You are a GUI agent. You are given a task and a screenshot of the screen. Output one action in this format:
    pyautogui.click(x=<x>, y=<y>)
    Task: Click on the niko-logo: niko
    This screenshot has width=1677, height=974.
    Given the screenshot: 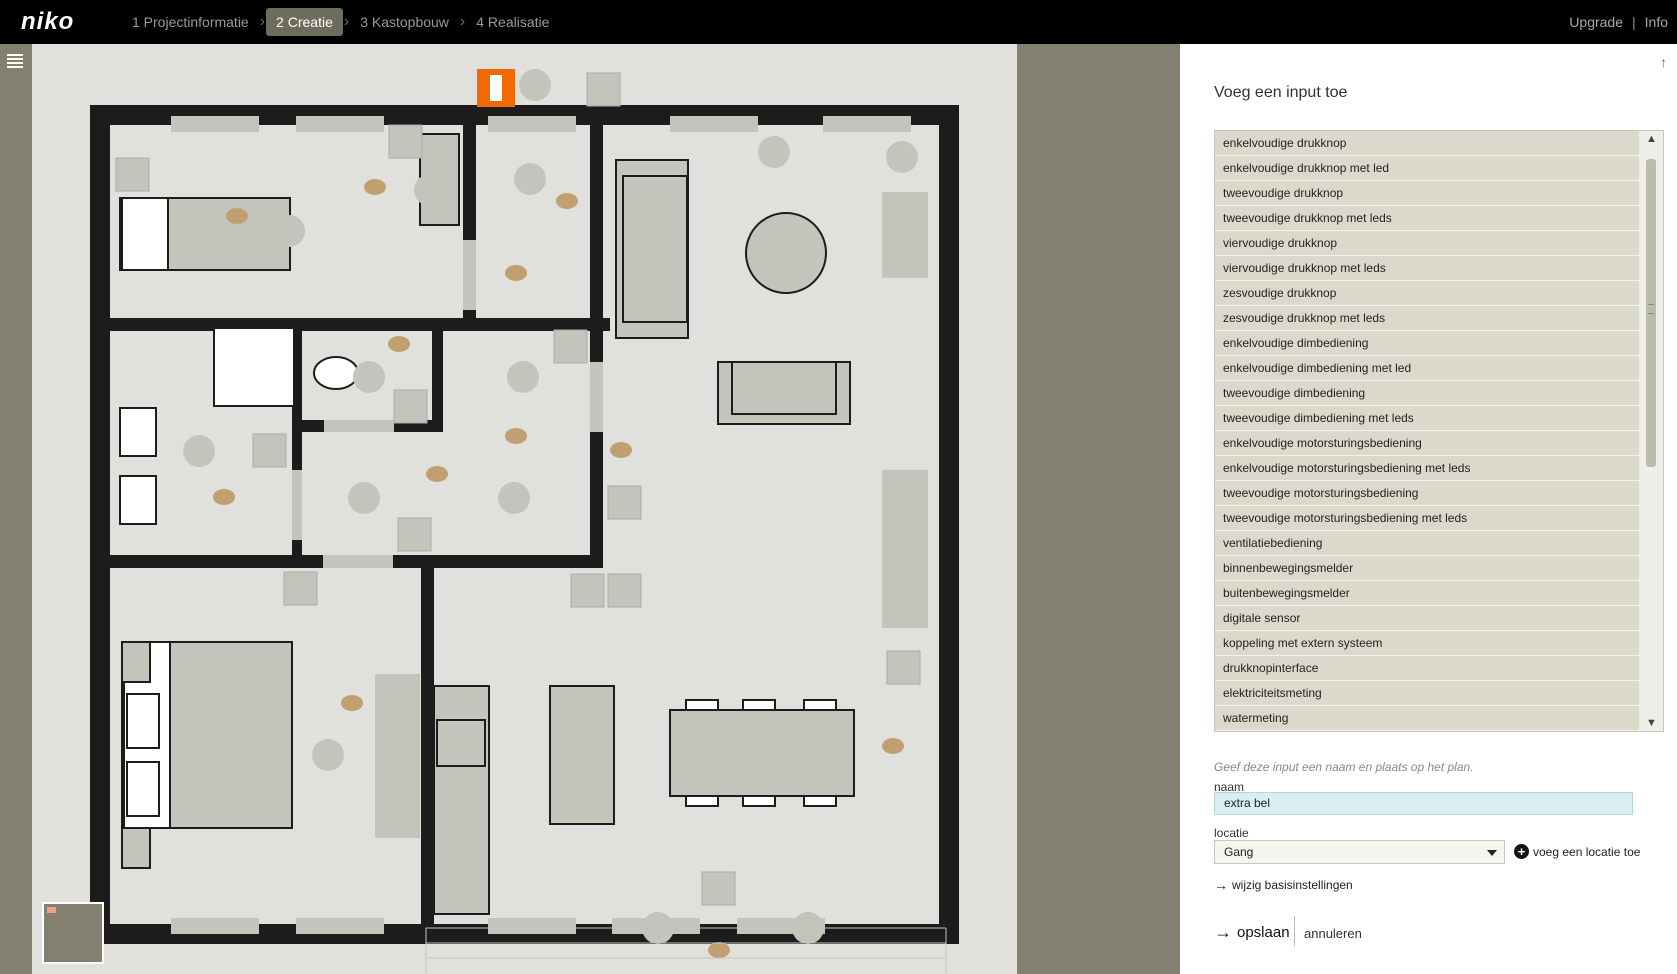 What is the action you would take?
    pyautogui.click(x=47, y=22)
    